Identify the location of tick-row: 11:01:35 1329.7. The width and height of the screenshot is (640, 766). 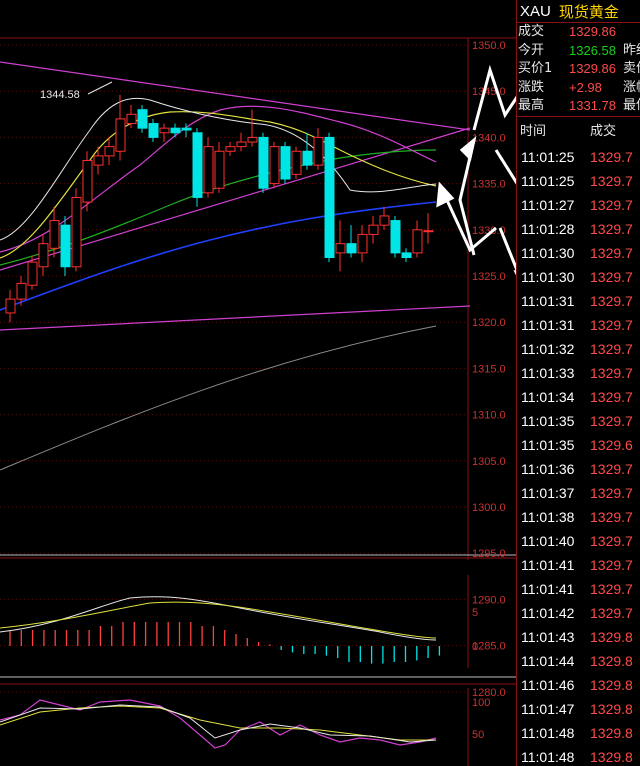
(578, 421).